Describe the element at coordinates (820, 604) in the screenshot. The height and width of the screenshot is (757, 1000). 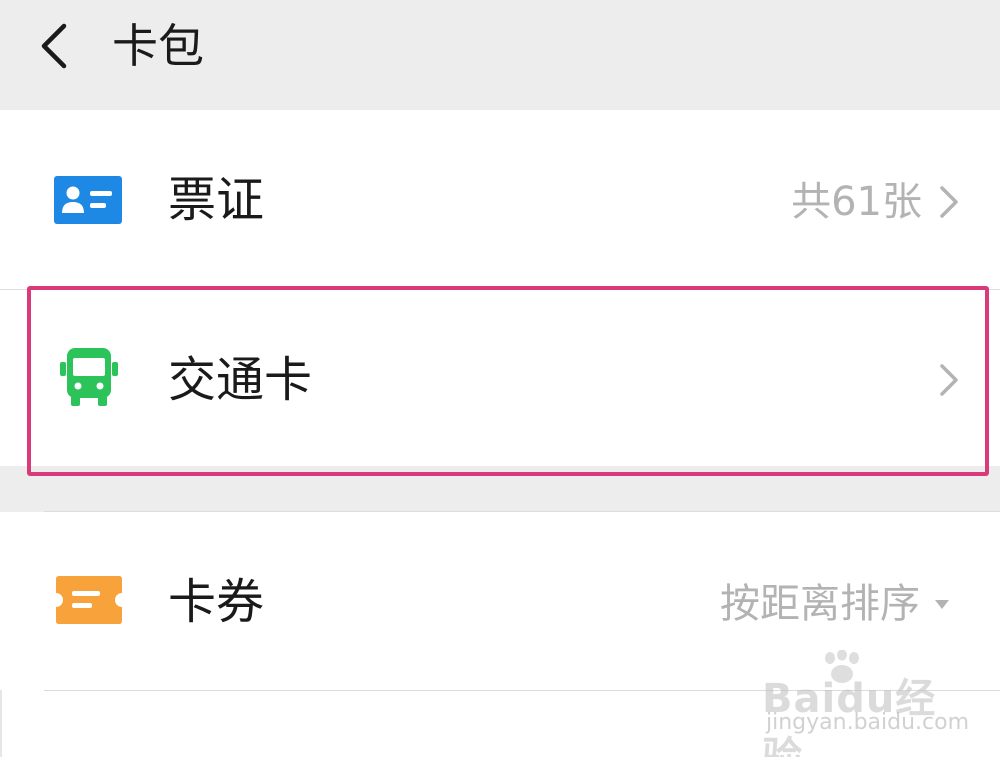
I see `sort-by-distance: 按距离排序` at that location.